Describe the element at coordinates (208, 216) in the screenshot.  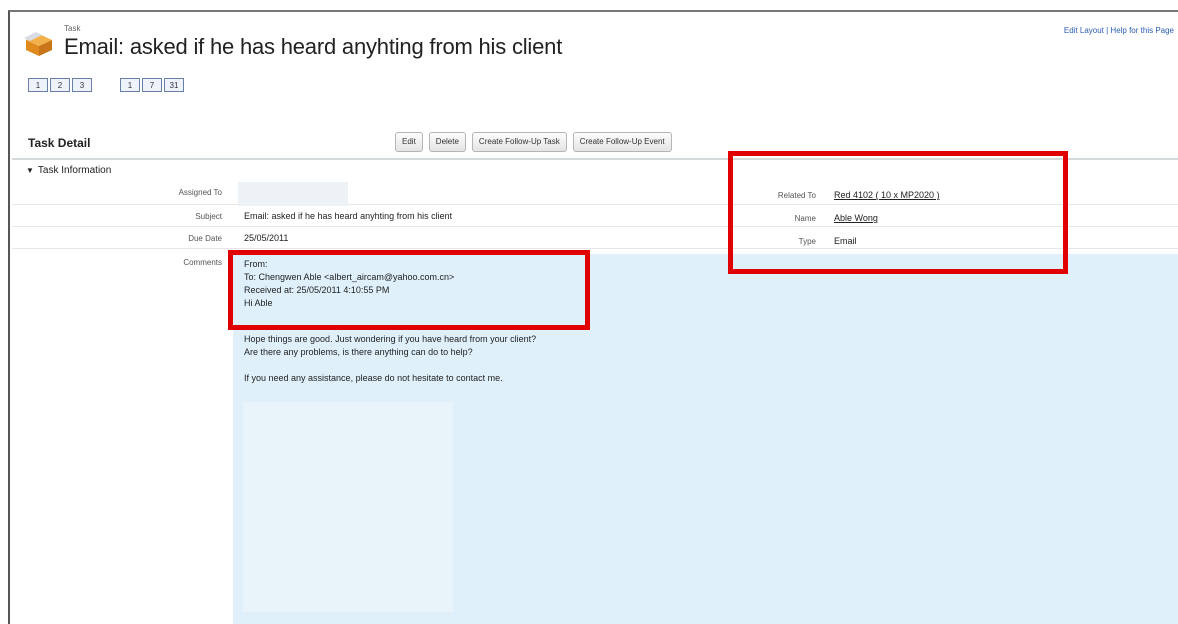
I see `subject-label: Subject` at that location.